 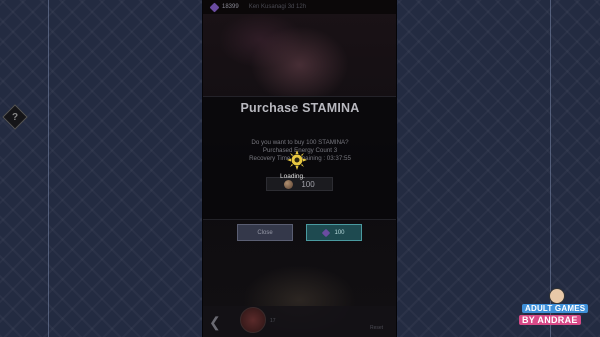 What do you see at coordinates (299, 321) in the screenshot?
I see `bottom-bar` at bounding box center [299, 321].